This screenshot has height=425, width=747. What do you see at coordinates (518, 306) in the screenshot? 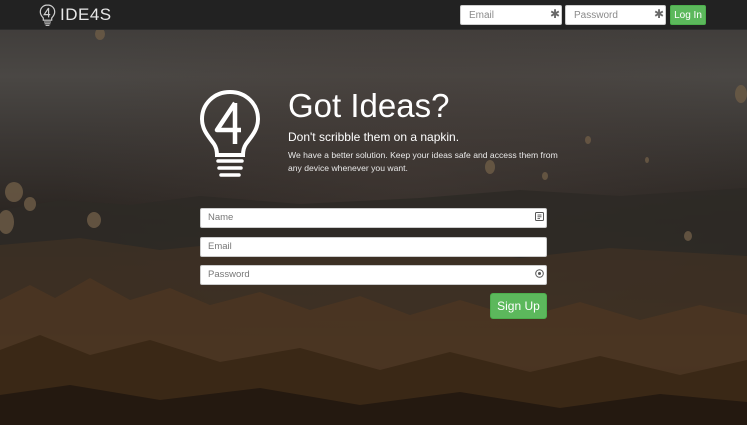
I see `signup-button: Sign Up` at bounding box center [518, 306].